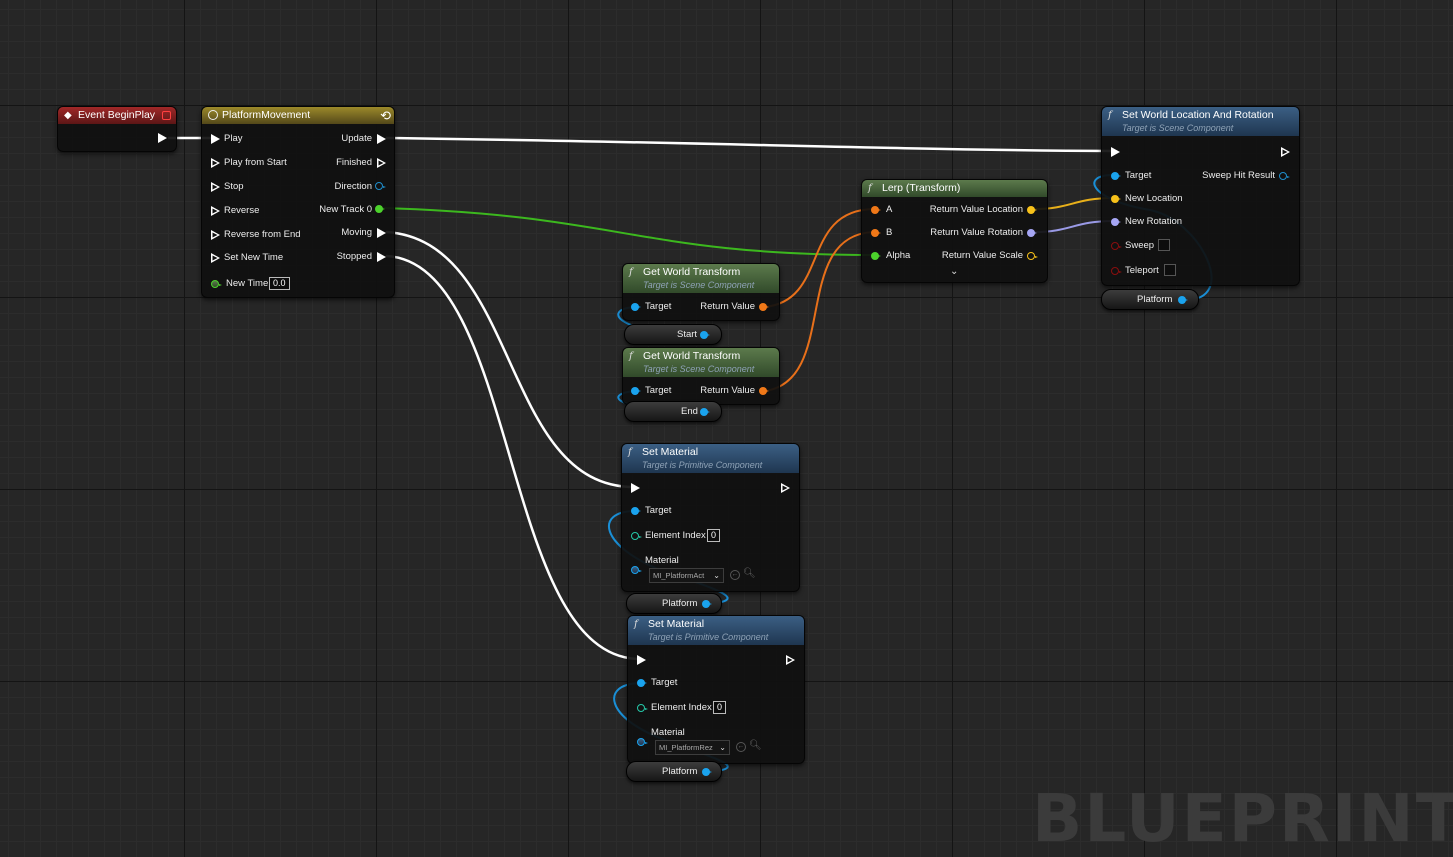 The height and width of the screenshot is (857, 1453). What do you see at coordinates (636, 307) in the screenshot?
I see `gwt1-target-pin` at bounding box center [636, 307].